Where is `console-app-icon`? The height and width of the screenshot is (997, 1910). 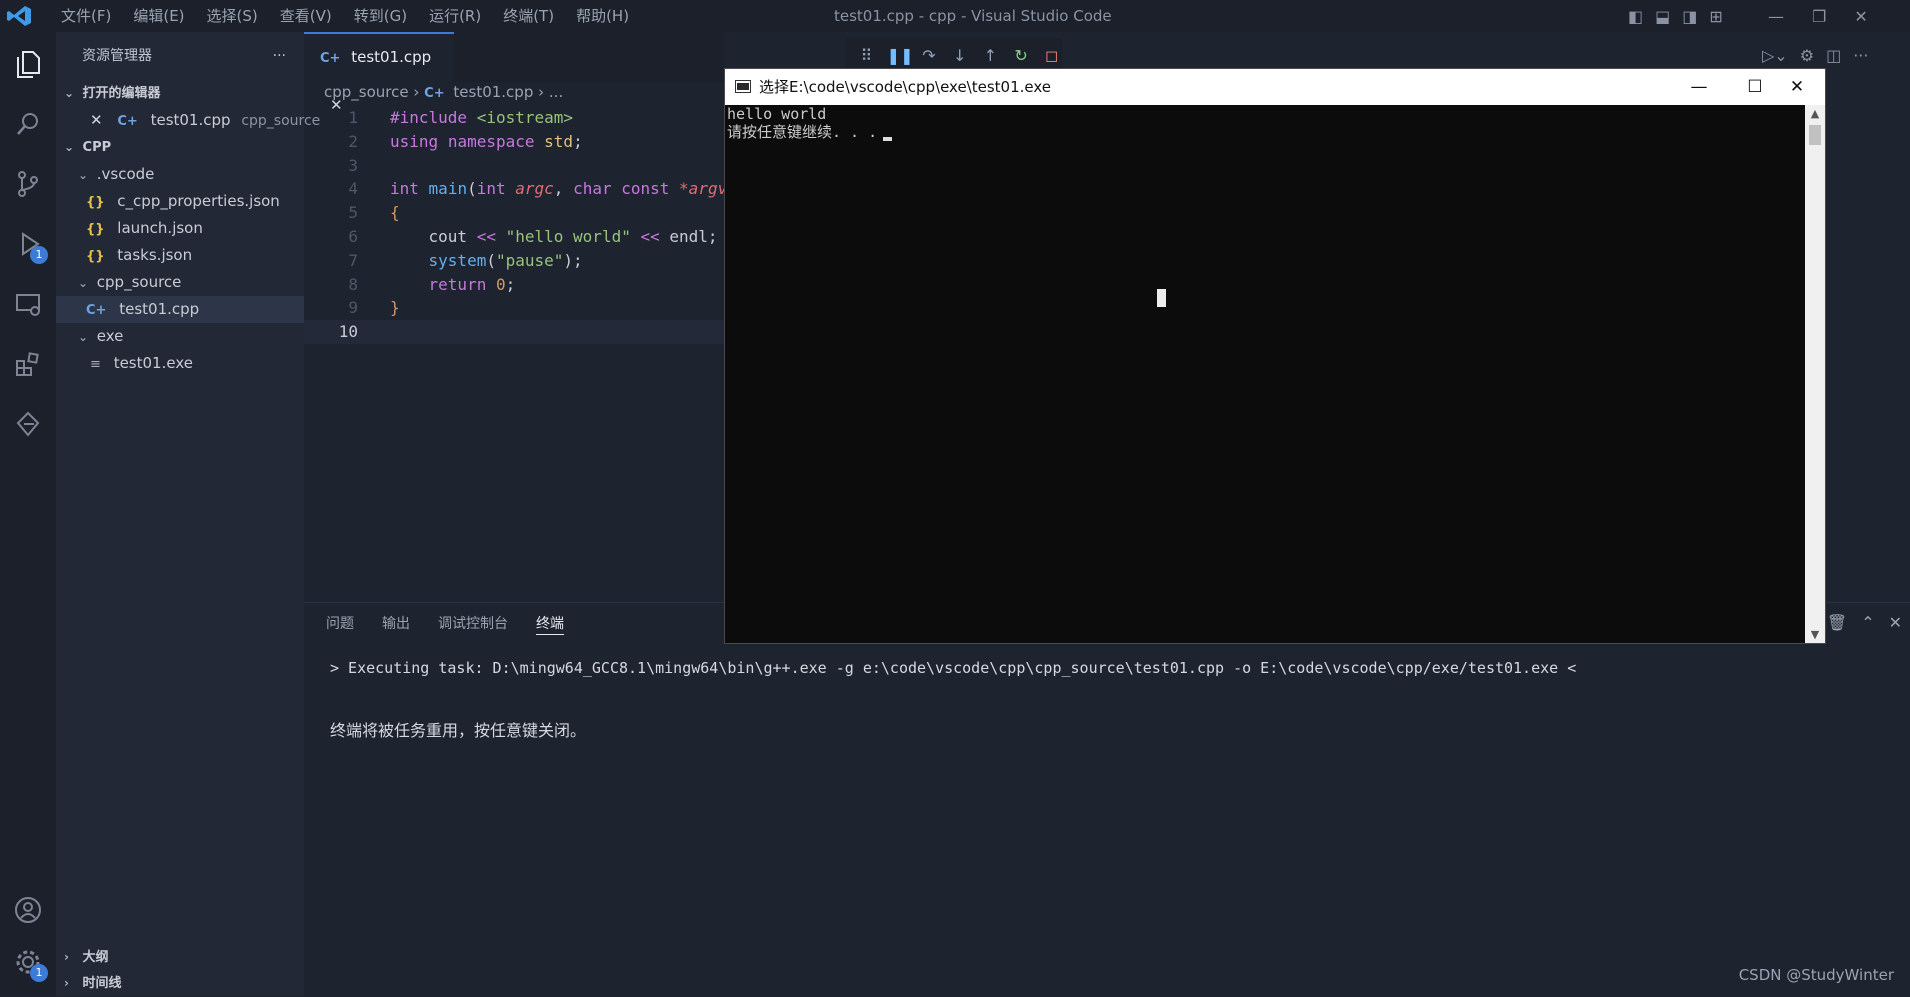 console-app-icon is located at coordinates (743, 86).